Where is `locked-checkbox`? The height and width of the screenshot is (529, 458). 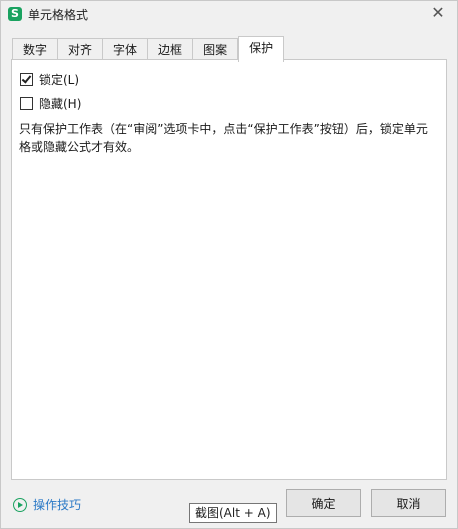
locked-checkbox is located at coordinates (26, 79).